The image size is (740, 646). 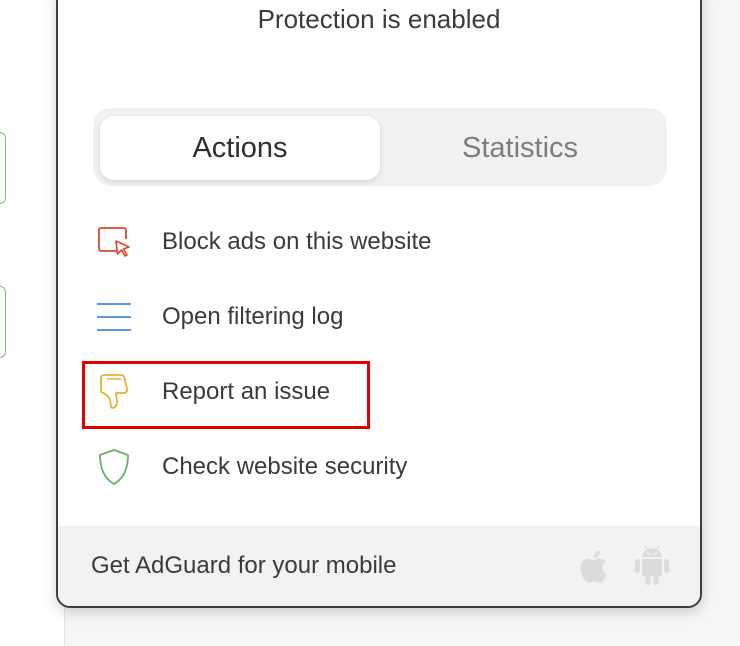 What do you see at coordinates (114, 317) in the screenshot?
I see `filter-log-icon` at bounding box center [114, 317].